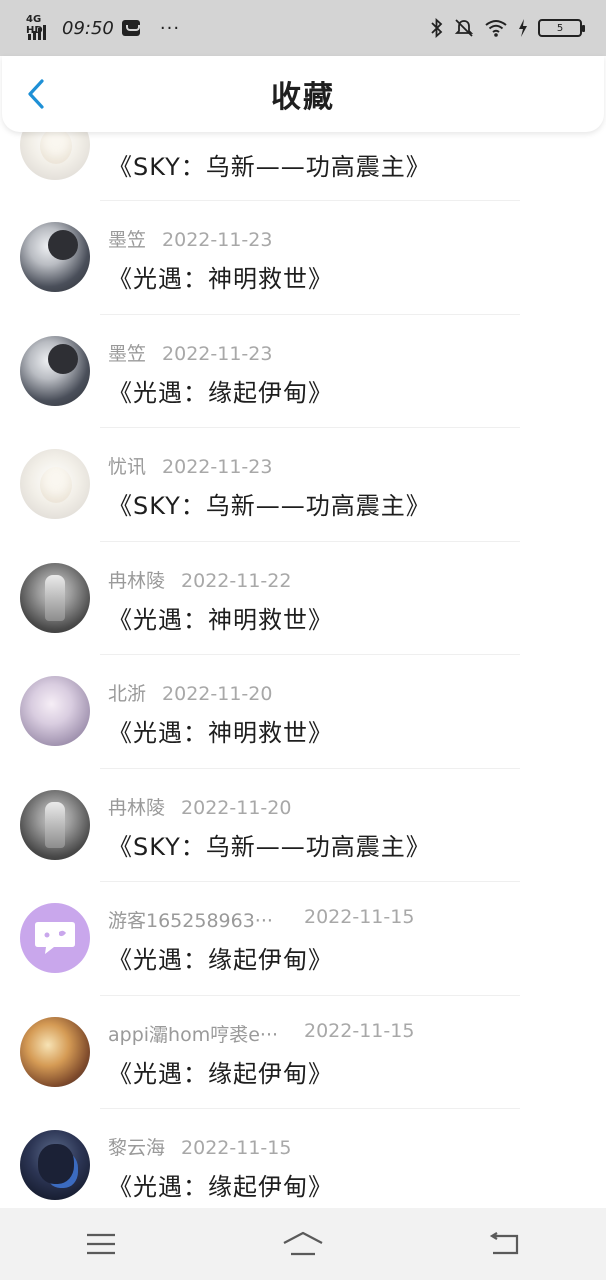 Image resolution: width=606 pixels, height=1280 pixels. I want to click on item-meta: 黎云海 2022-11-15, so click(199, 1146).